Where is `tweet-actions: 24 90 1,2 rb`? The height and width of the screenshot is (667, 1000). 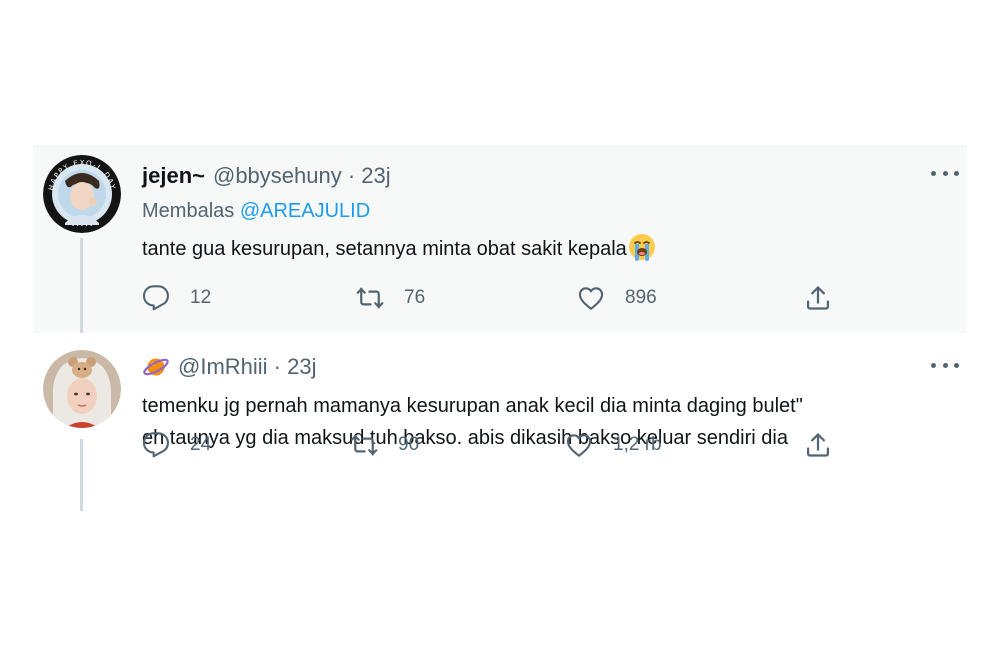
tweet-actions: 24 90 1,2 rb is located at coordinates (492, 445).